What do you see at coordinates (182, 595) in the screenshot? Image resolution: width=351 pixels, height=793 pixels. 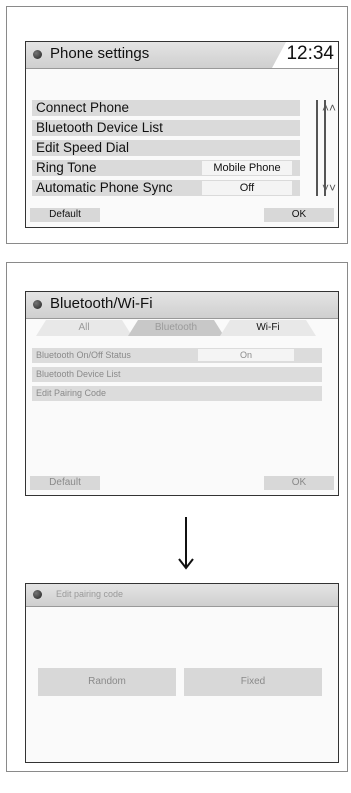 I see `title-bar: Edit pairing code` at bounding box center [182, 595].